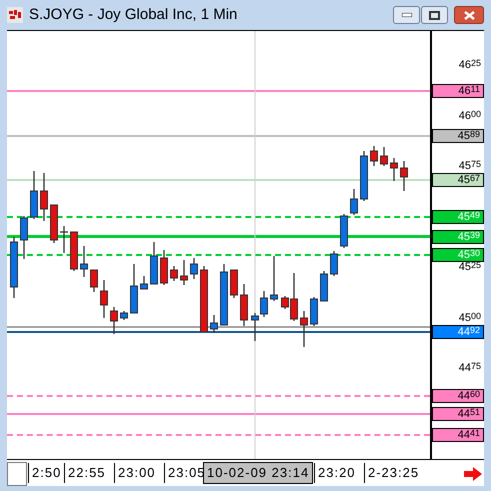 The height and width of the screenshot is (491, 491). What do you see at coordinates (470, 319) in the screenshot?
I see `price-tick-label: 45$^{00}$` at bounding box center [470, 319].